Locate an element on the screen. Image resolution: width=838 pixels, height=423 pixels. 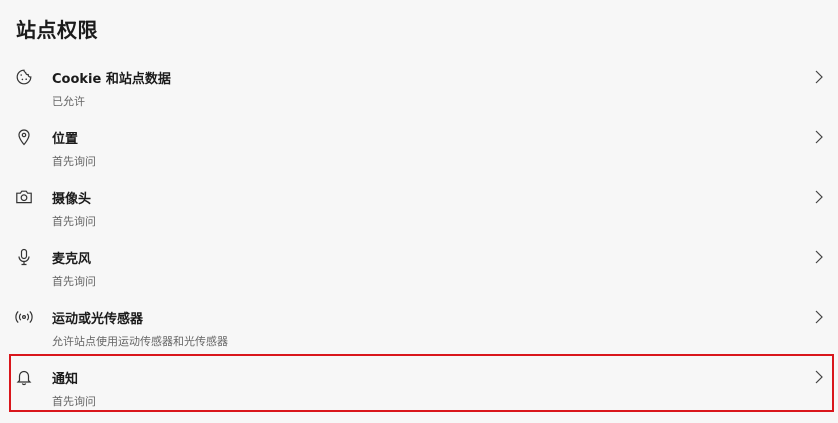
camera-icon is located at coordinates (24, 197).